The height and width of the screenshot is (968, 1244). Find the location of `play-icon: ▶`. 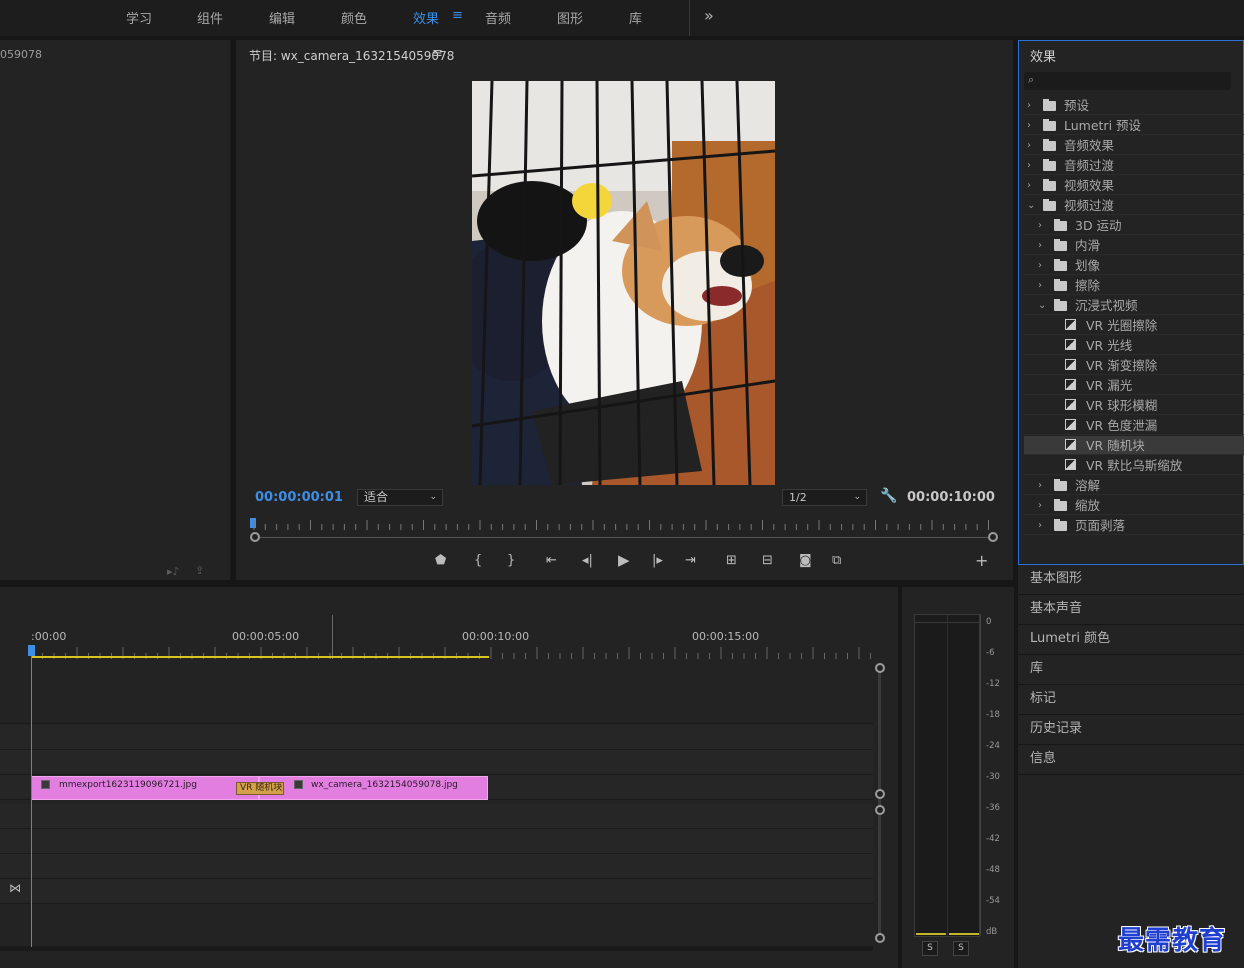

play-icon: ▶ is located at coordinates (624, 560).